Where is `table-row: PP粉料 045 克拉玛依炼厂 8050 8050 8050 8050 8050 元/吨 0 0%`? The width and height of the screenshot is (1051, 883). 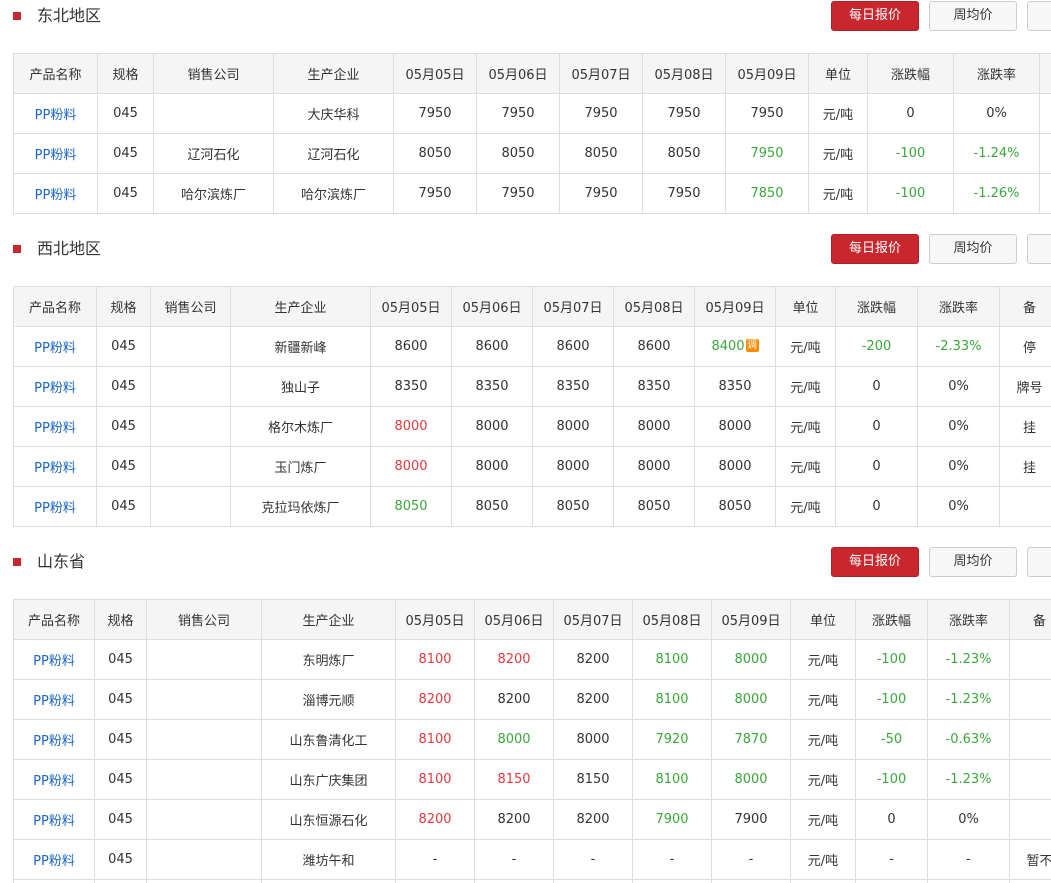 table-row: PP粉料 045 克拉玛依炼厂 8050 8050 8050 8050 8050 元/吨 0 0% is located at coordinates (532, 506).